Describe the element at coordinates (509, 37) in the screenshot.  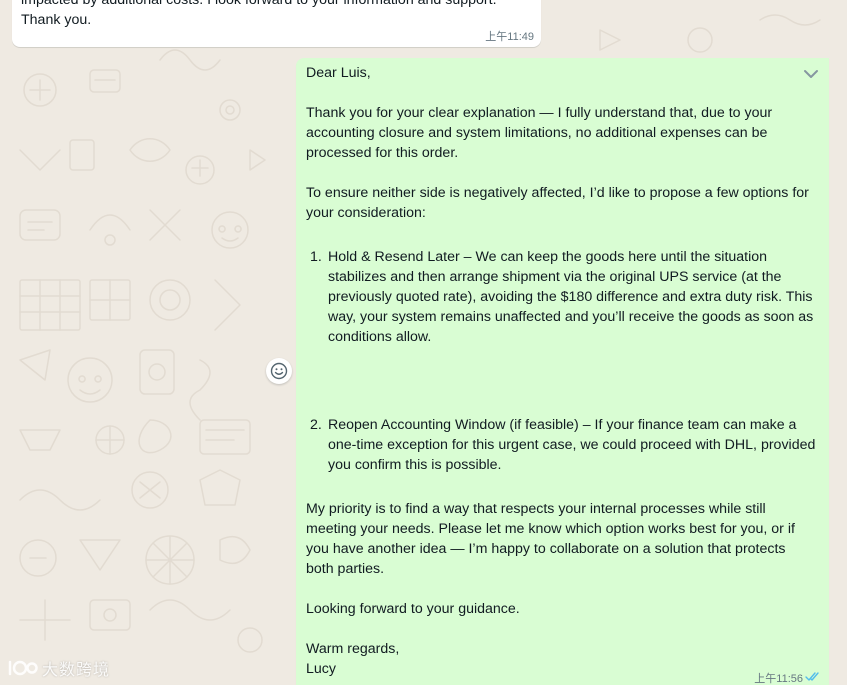
I see `incoming-message-time: 上午11:49` at that location.